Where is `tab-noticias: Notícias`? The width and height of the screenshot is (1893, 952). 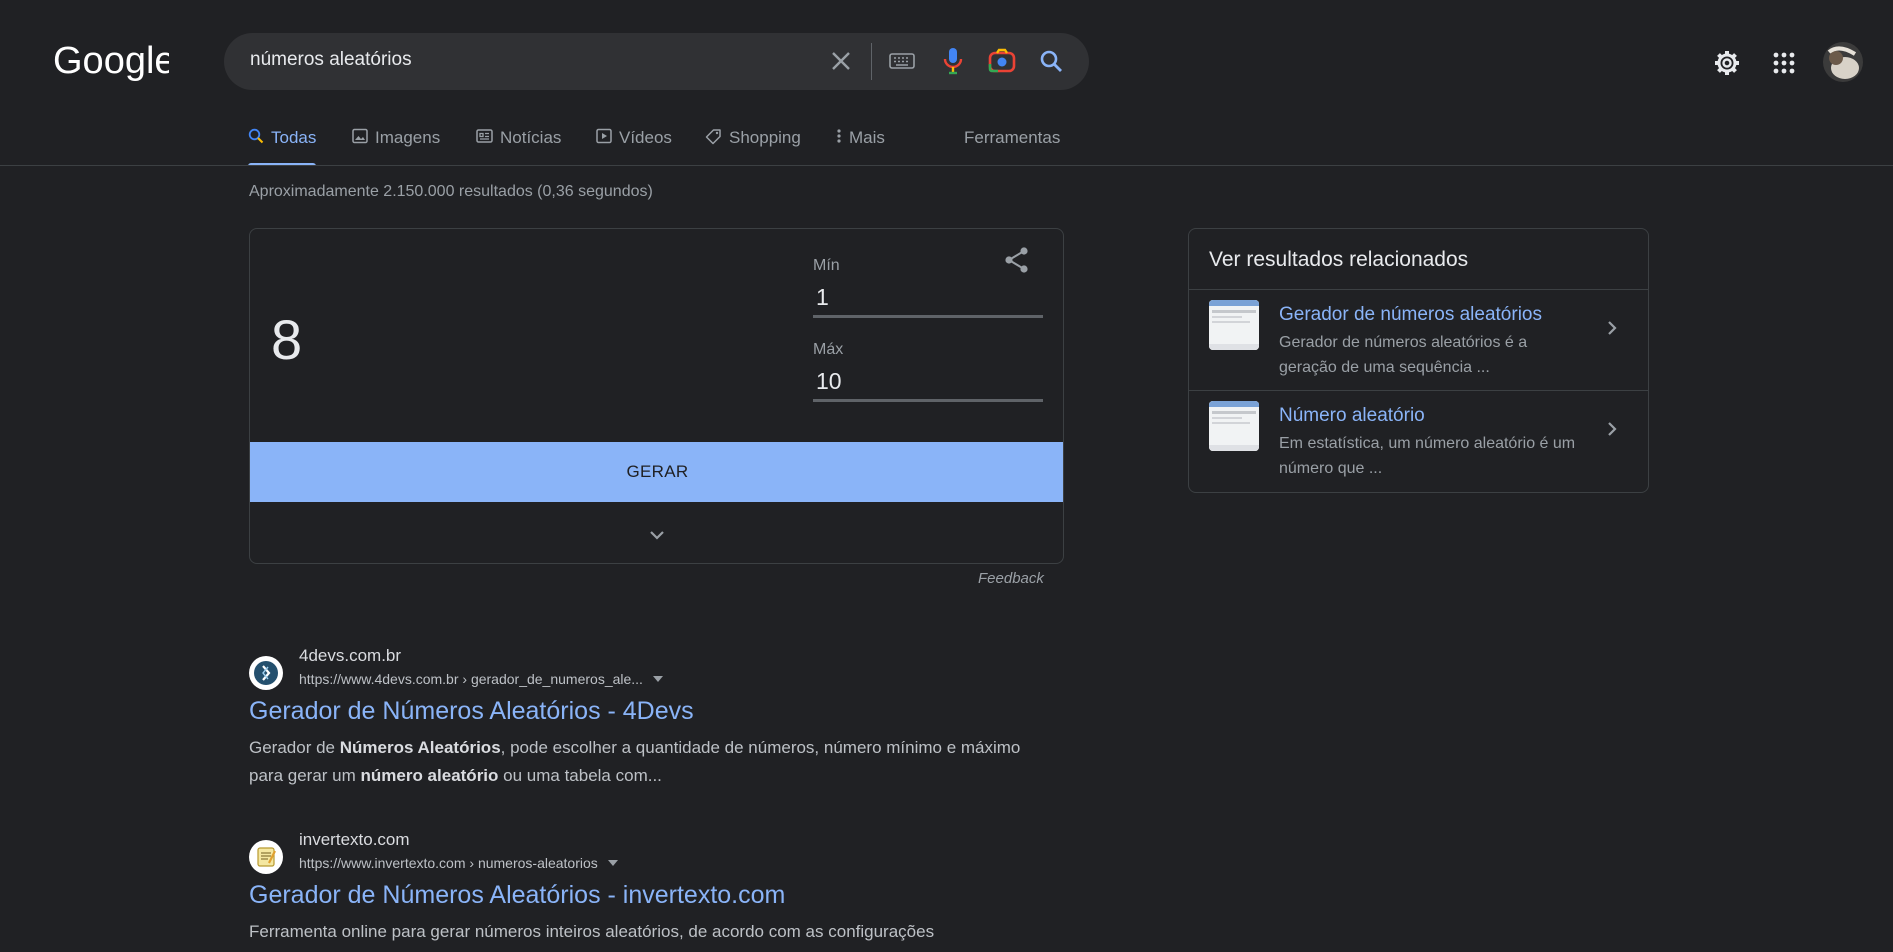
tab-noticias: Notícias is located at coordinates (518, 145).